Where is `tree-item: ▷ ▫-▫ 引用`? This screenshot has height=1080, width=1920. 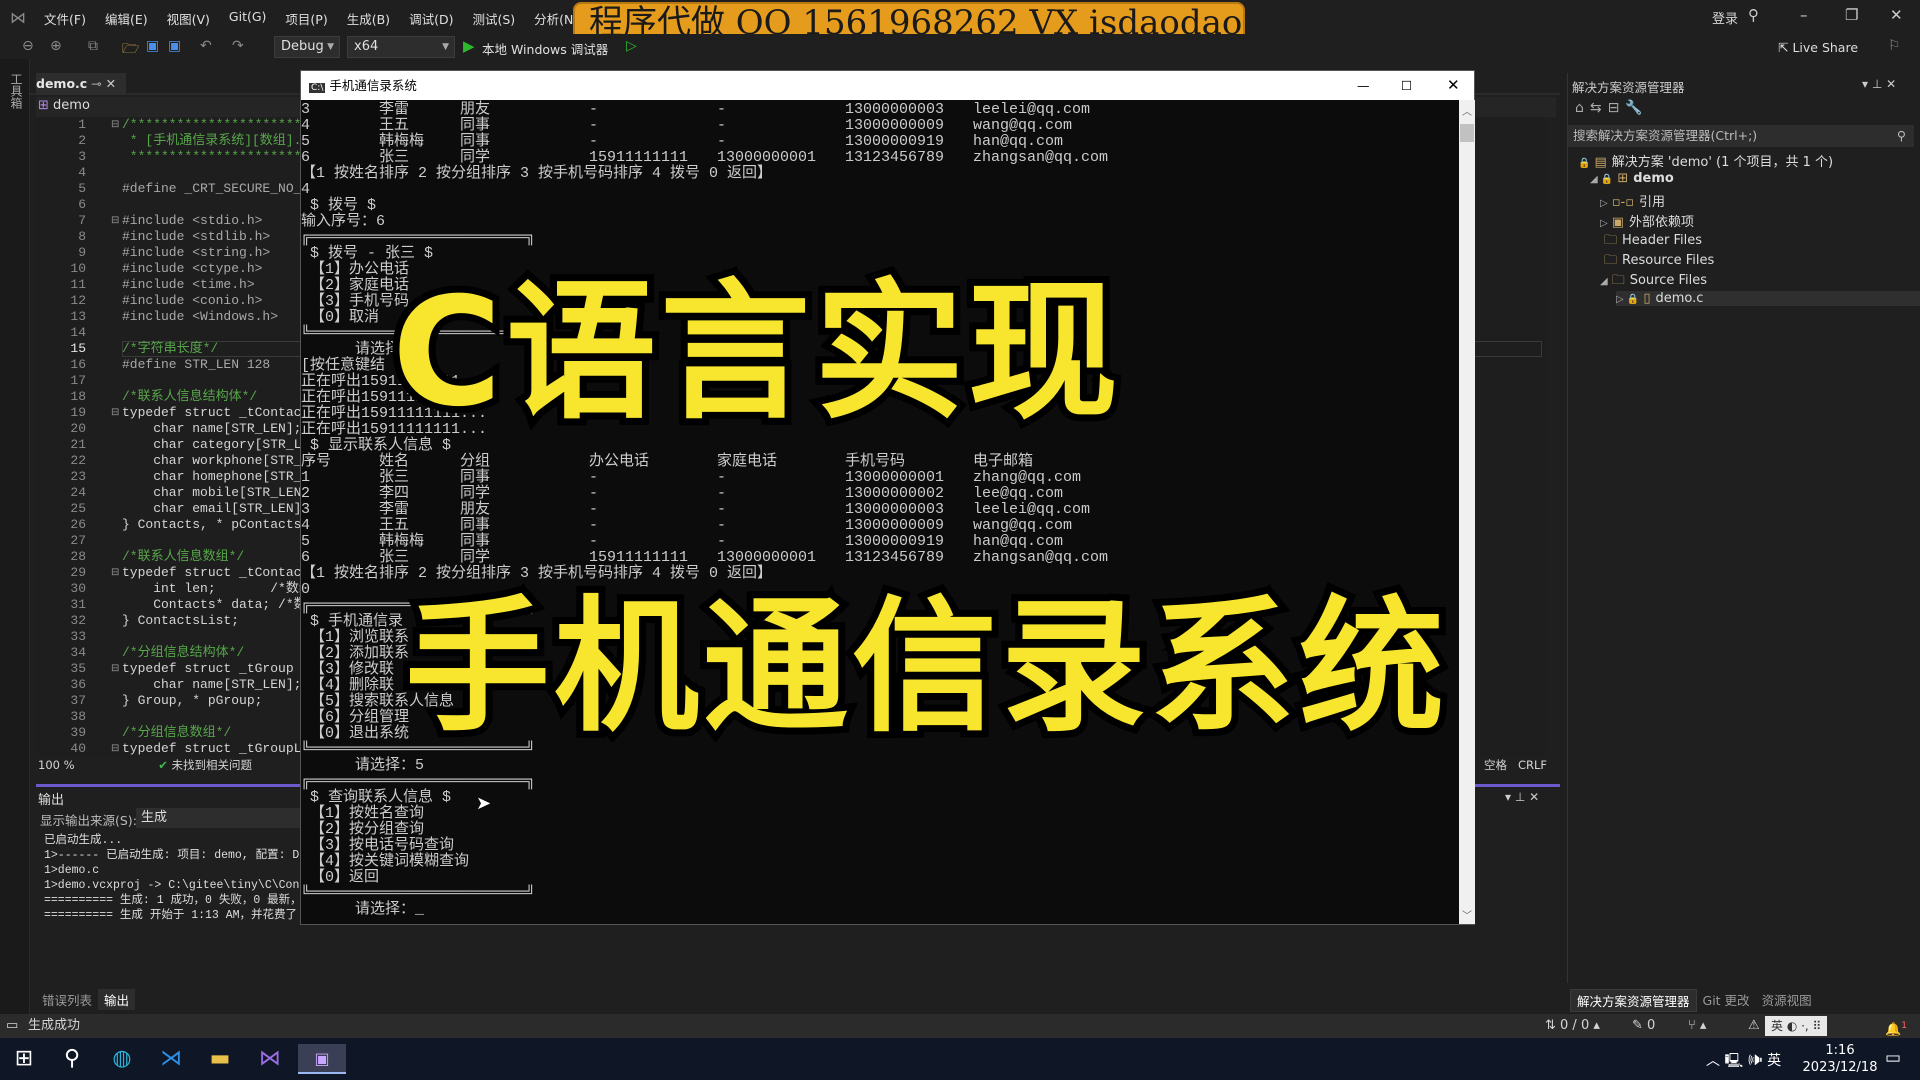 tree-item: ▷ ▫-▫ 引用 is located at coordinates (1632, 200).